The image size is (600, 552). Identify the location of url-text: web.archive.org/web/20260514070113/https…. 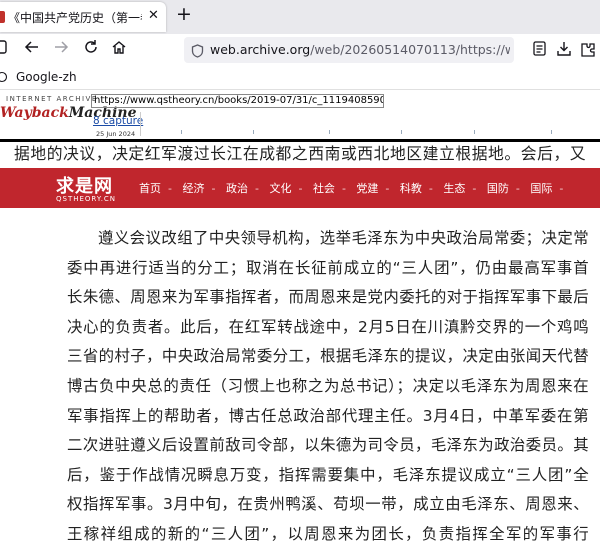
(360, 49).